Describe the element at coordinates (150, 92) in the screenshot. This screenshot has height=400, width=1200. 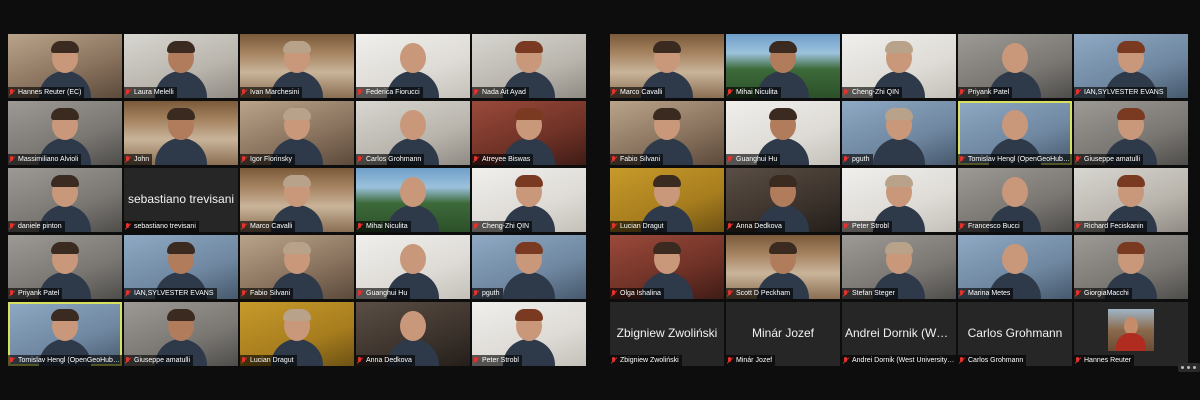
I see `participant-name-label: Laura Melelli` at that location.